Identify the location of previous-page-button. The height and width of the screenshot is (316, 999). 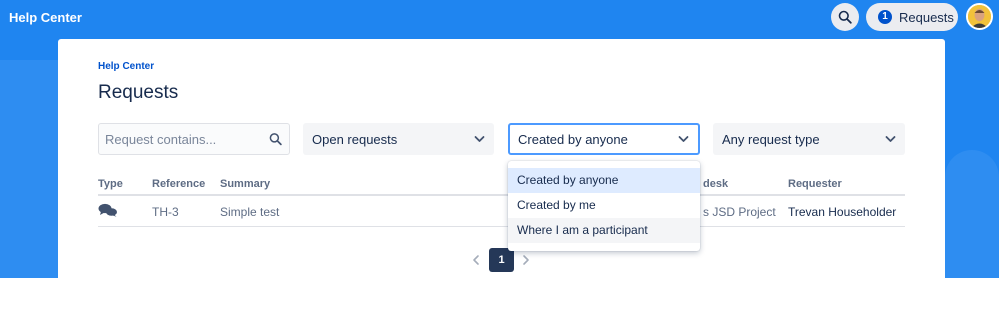
(476, 260).